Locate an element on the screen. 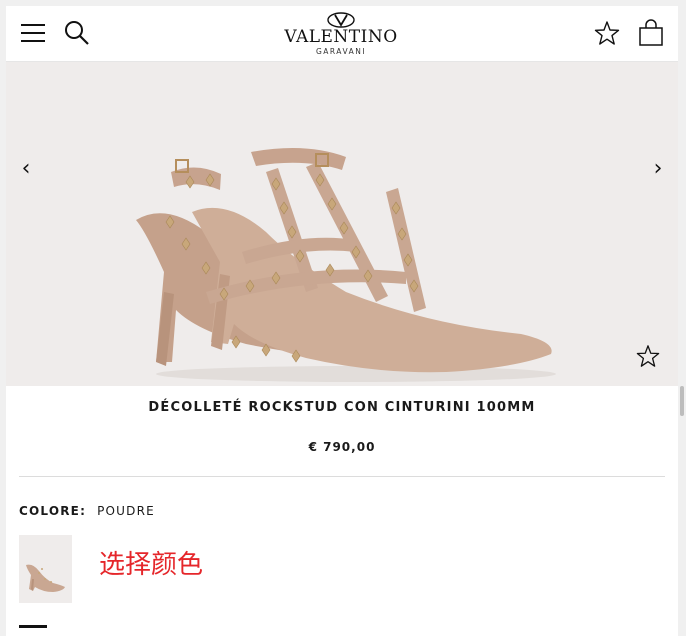 The height and width of the screenshot is (636, 686). product-price: € 790,00 is located at coordinates (342, 447).